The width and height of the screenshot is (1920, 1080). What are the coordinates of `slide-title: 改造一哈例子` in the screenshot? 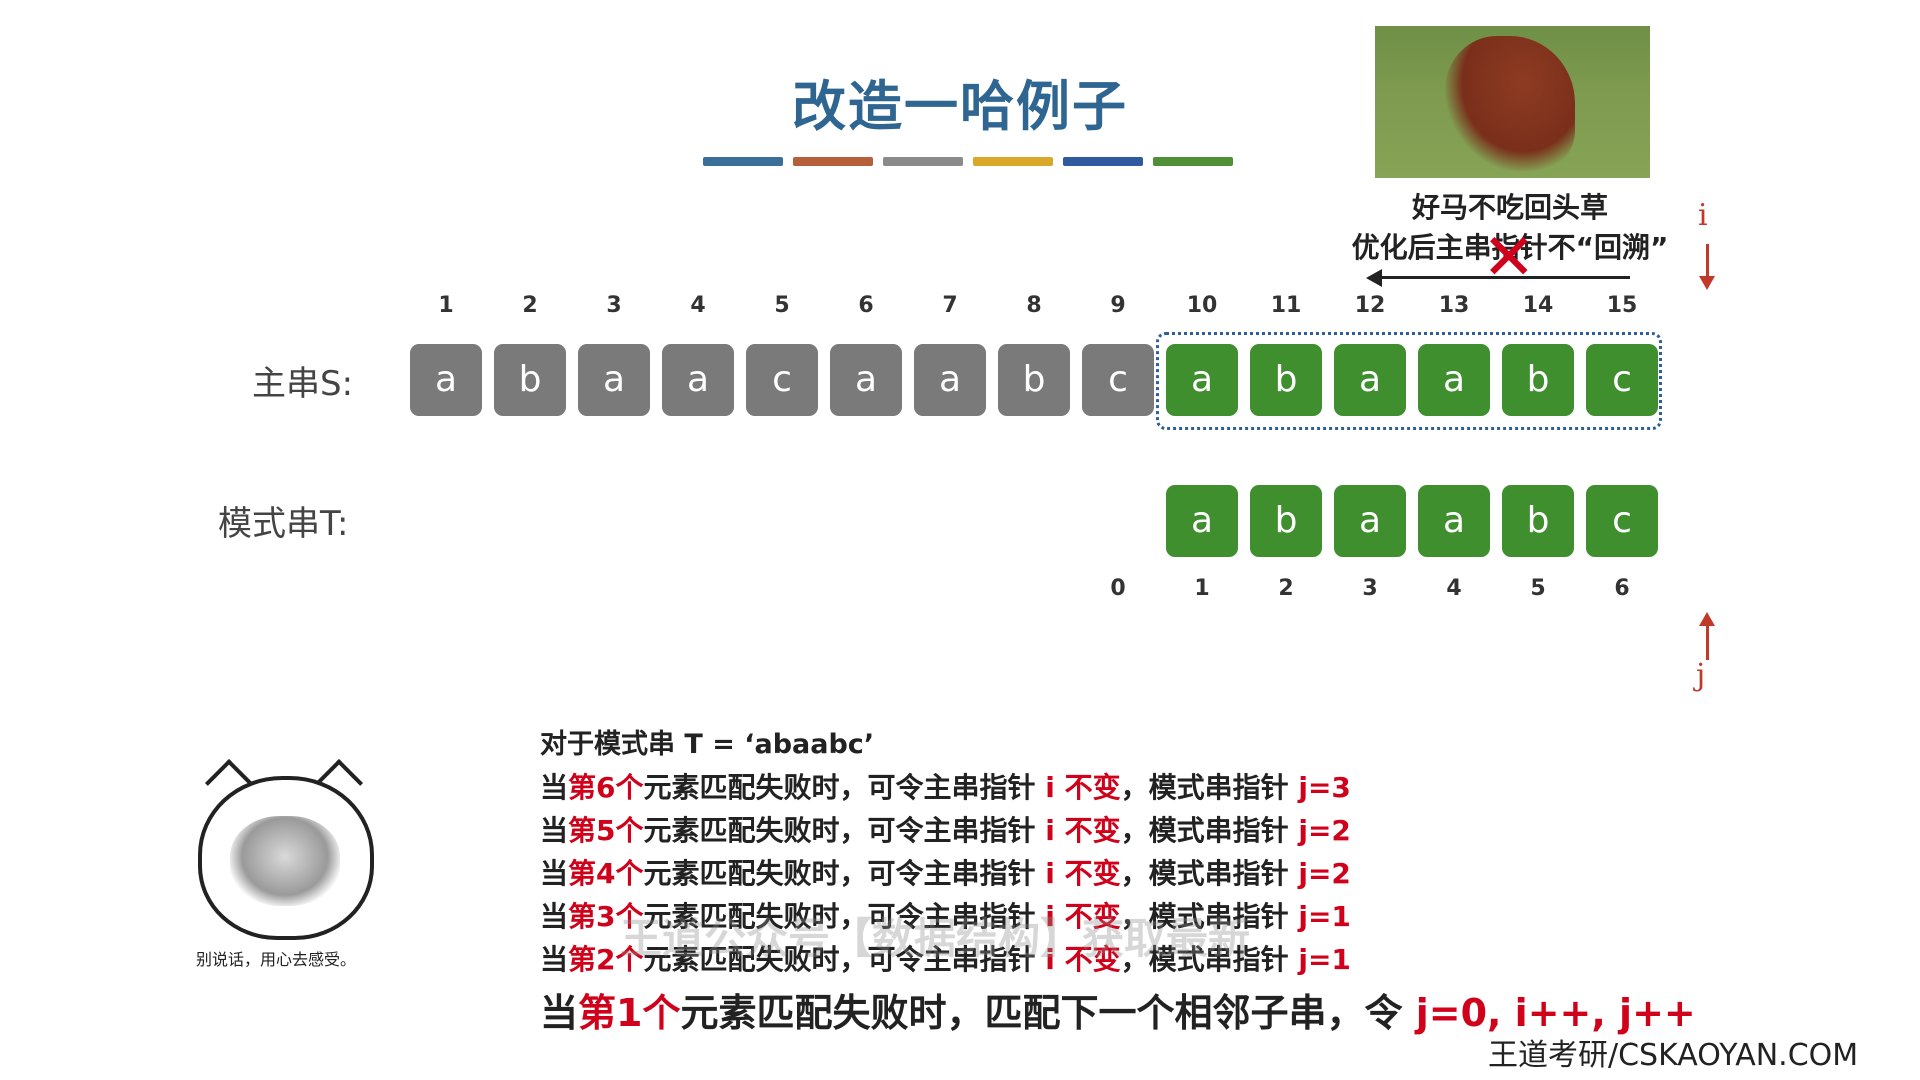 It's located at (960, 106).